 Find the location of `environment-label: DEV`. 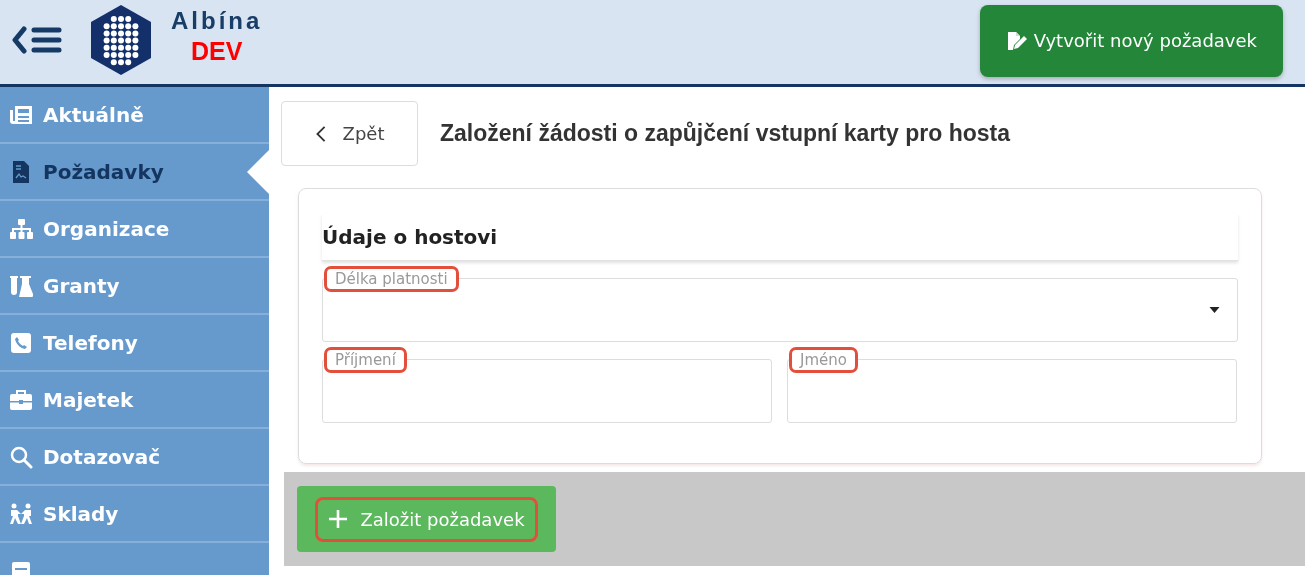

environment-label: DEV is located at coordinates (216, 51).